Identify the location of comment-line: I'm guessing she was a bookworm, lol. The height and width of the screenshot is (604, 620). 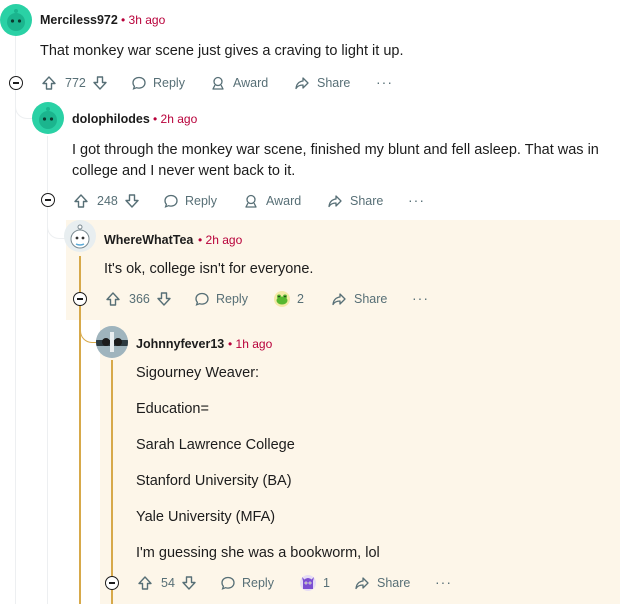
(258, 553).